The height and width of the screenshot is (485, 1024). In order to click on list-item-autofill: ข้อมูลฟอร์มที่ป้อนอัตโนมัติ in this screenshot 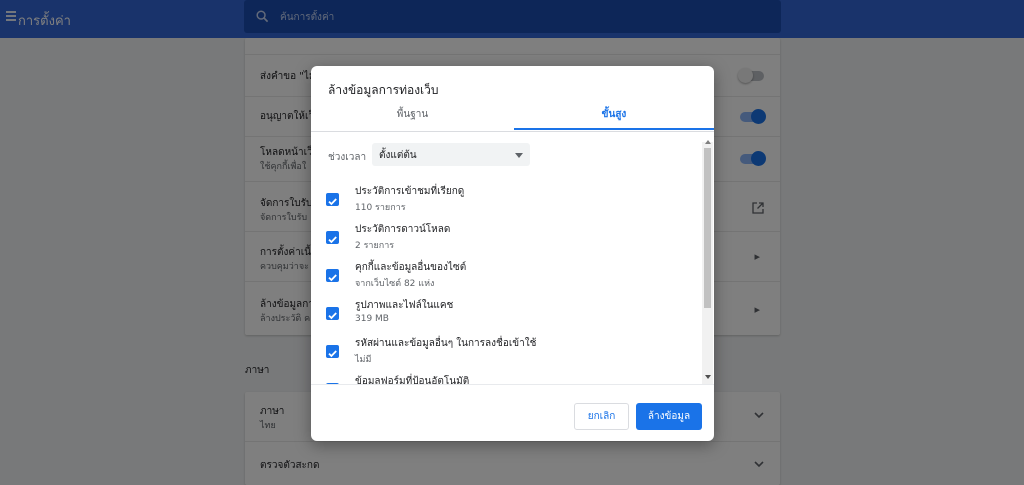, I will do `click(511, 379)`.